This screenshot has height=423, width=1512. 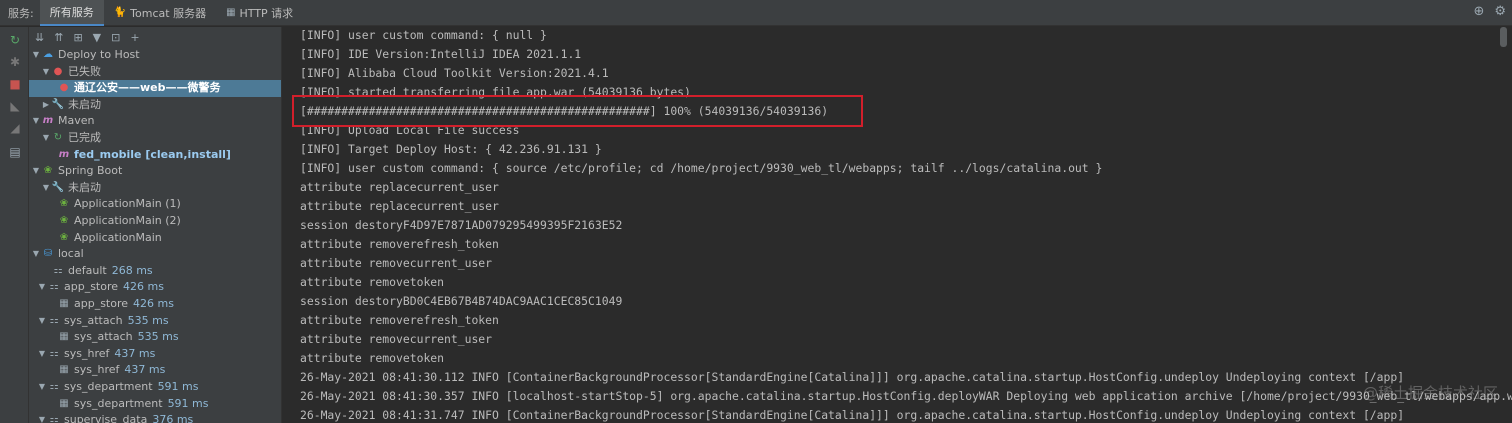 What do you see at coordinates (1500, 11) in the screenshot?
I see `gear-icon: ⚙` at bounding box center [1500, 11].